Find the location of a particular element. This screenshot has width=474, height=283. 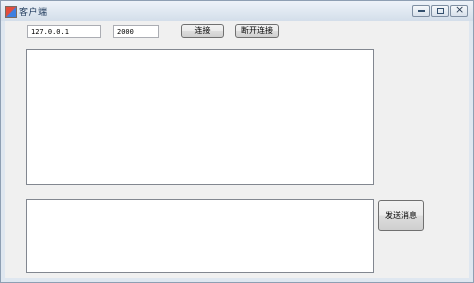

maximize-button is located at coordinates (440, 11).